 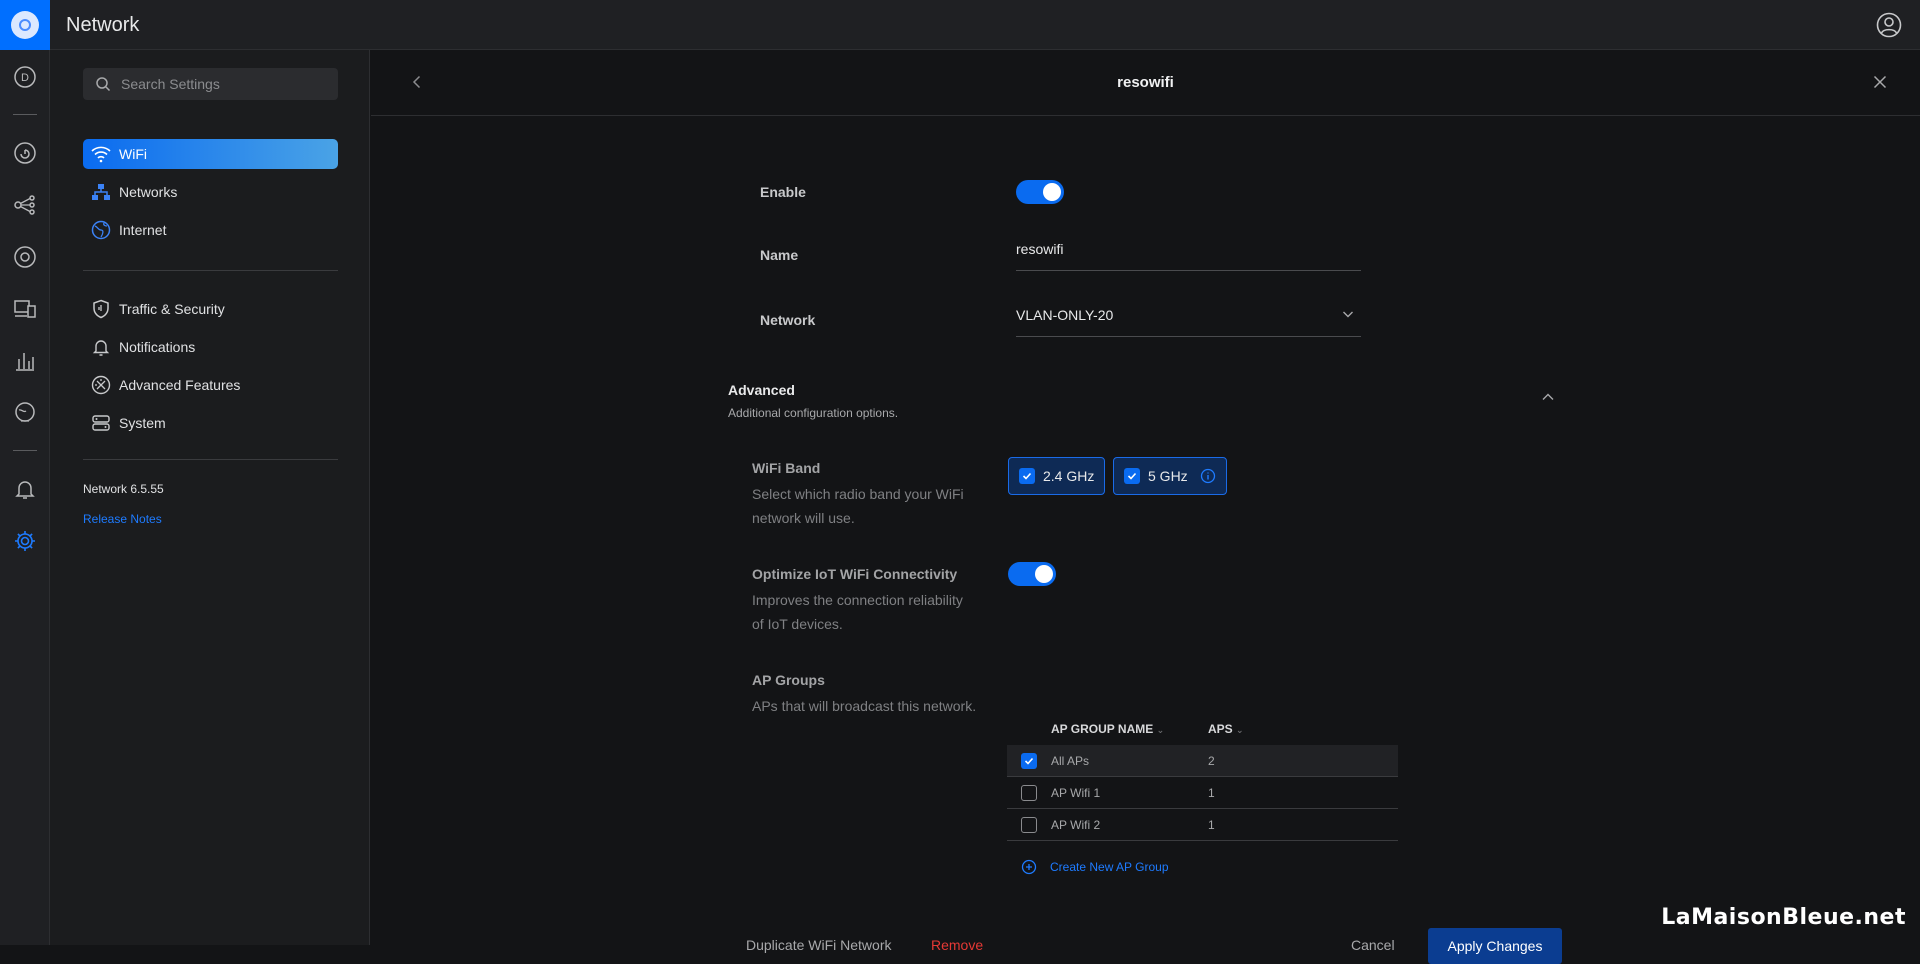 I want to click on band-24ghz-checkbox: 2.4 GHz, so click(x=1056, y=476).